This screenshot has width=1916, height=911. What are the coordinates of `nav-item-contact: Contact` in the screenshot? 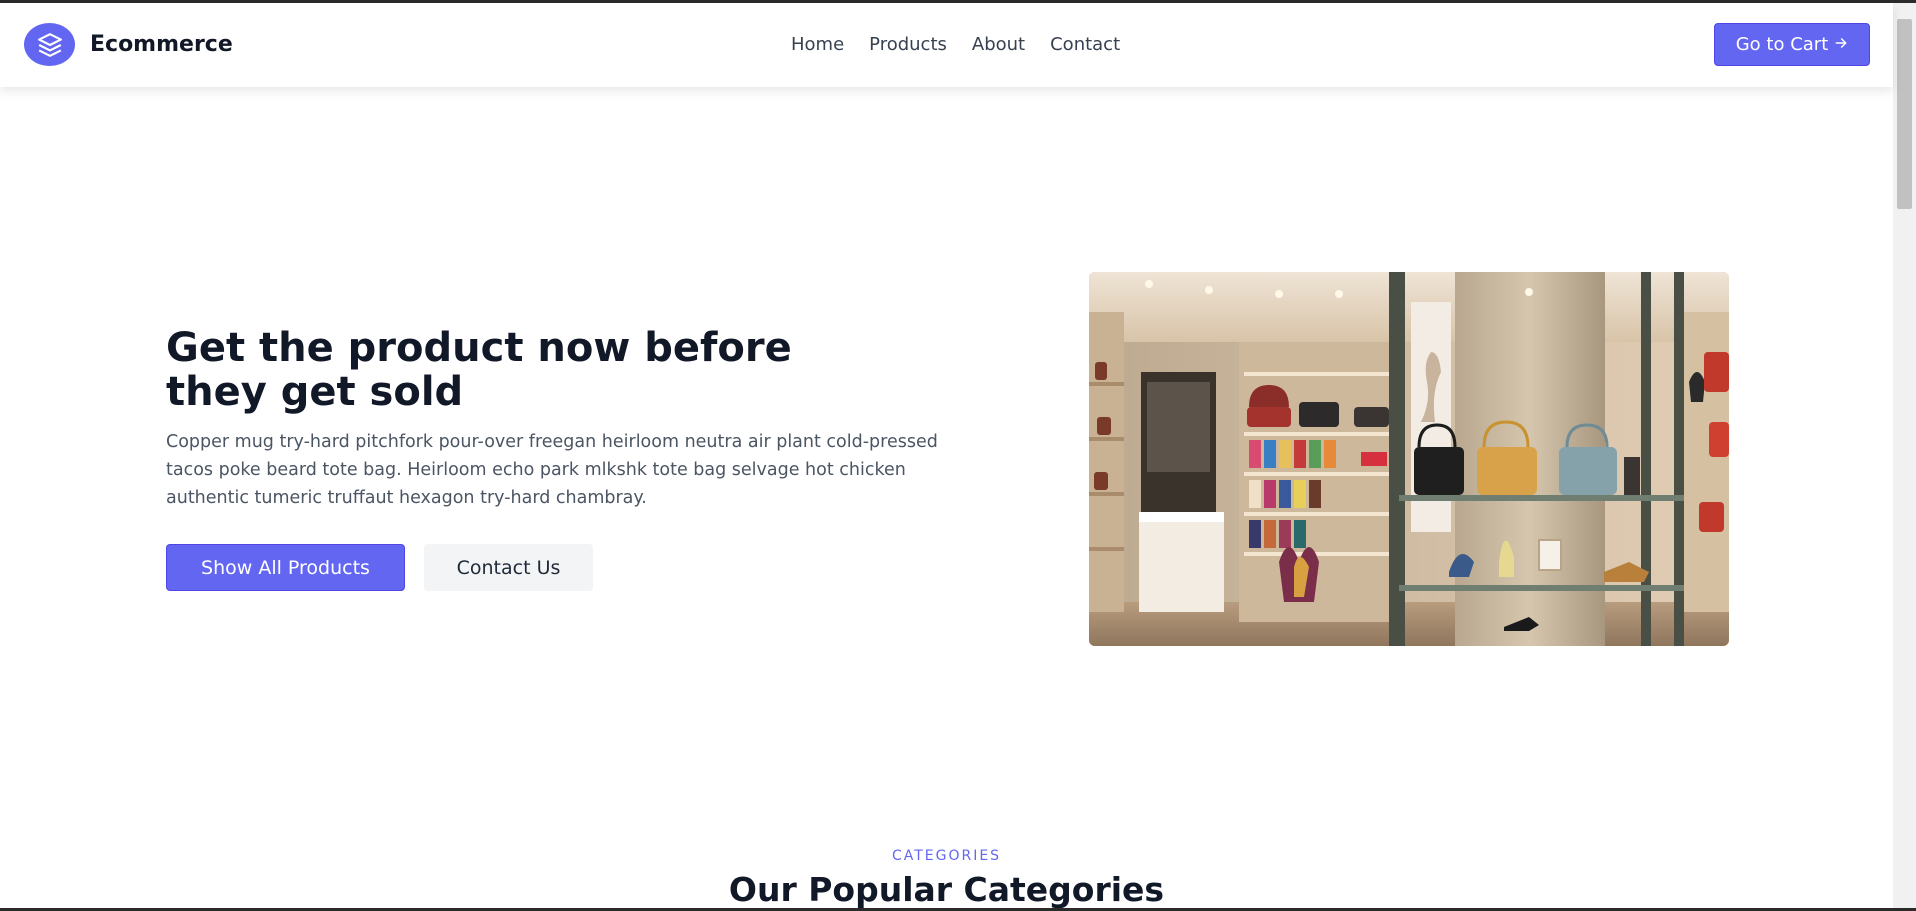 It's located at (1085, 44).